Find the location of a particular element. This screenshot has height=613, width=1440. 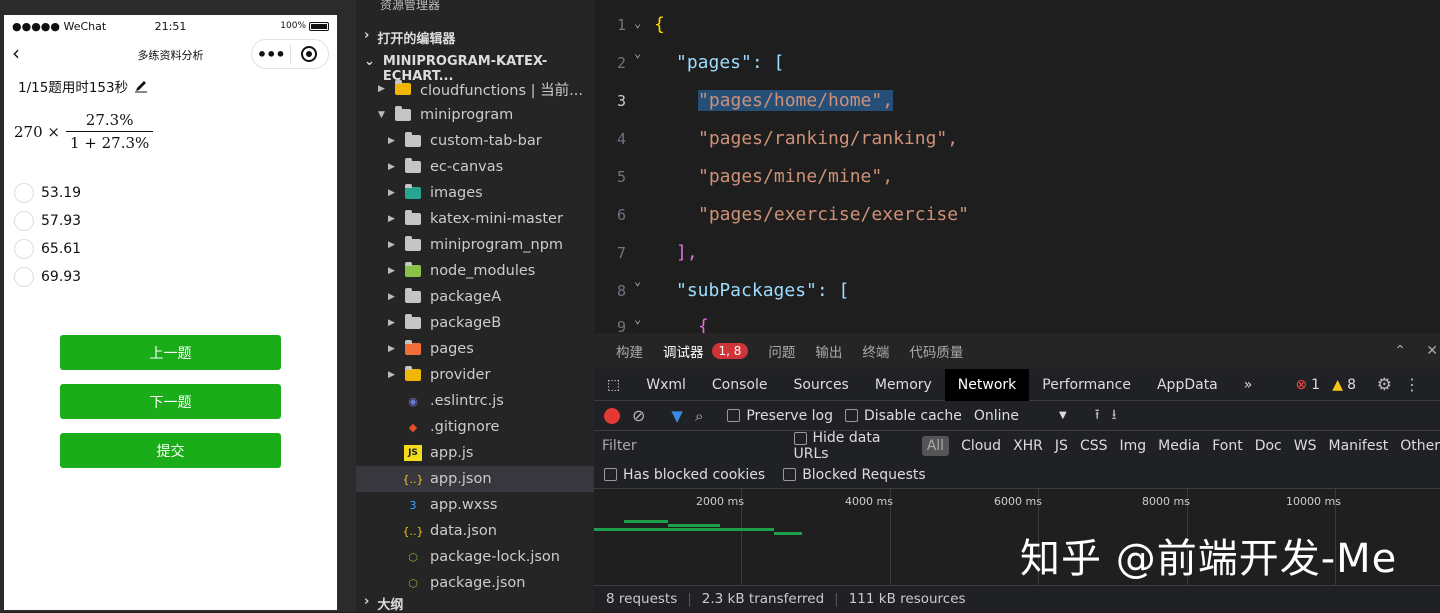

search-icon: ⌕ is located at coordinates (699, 416).